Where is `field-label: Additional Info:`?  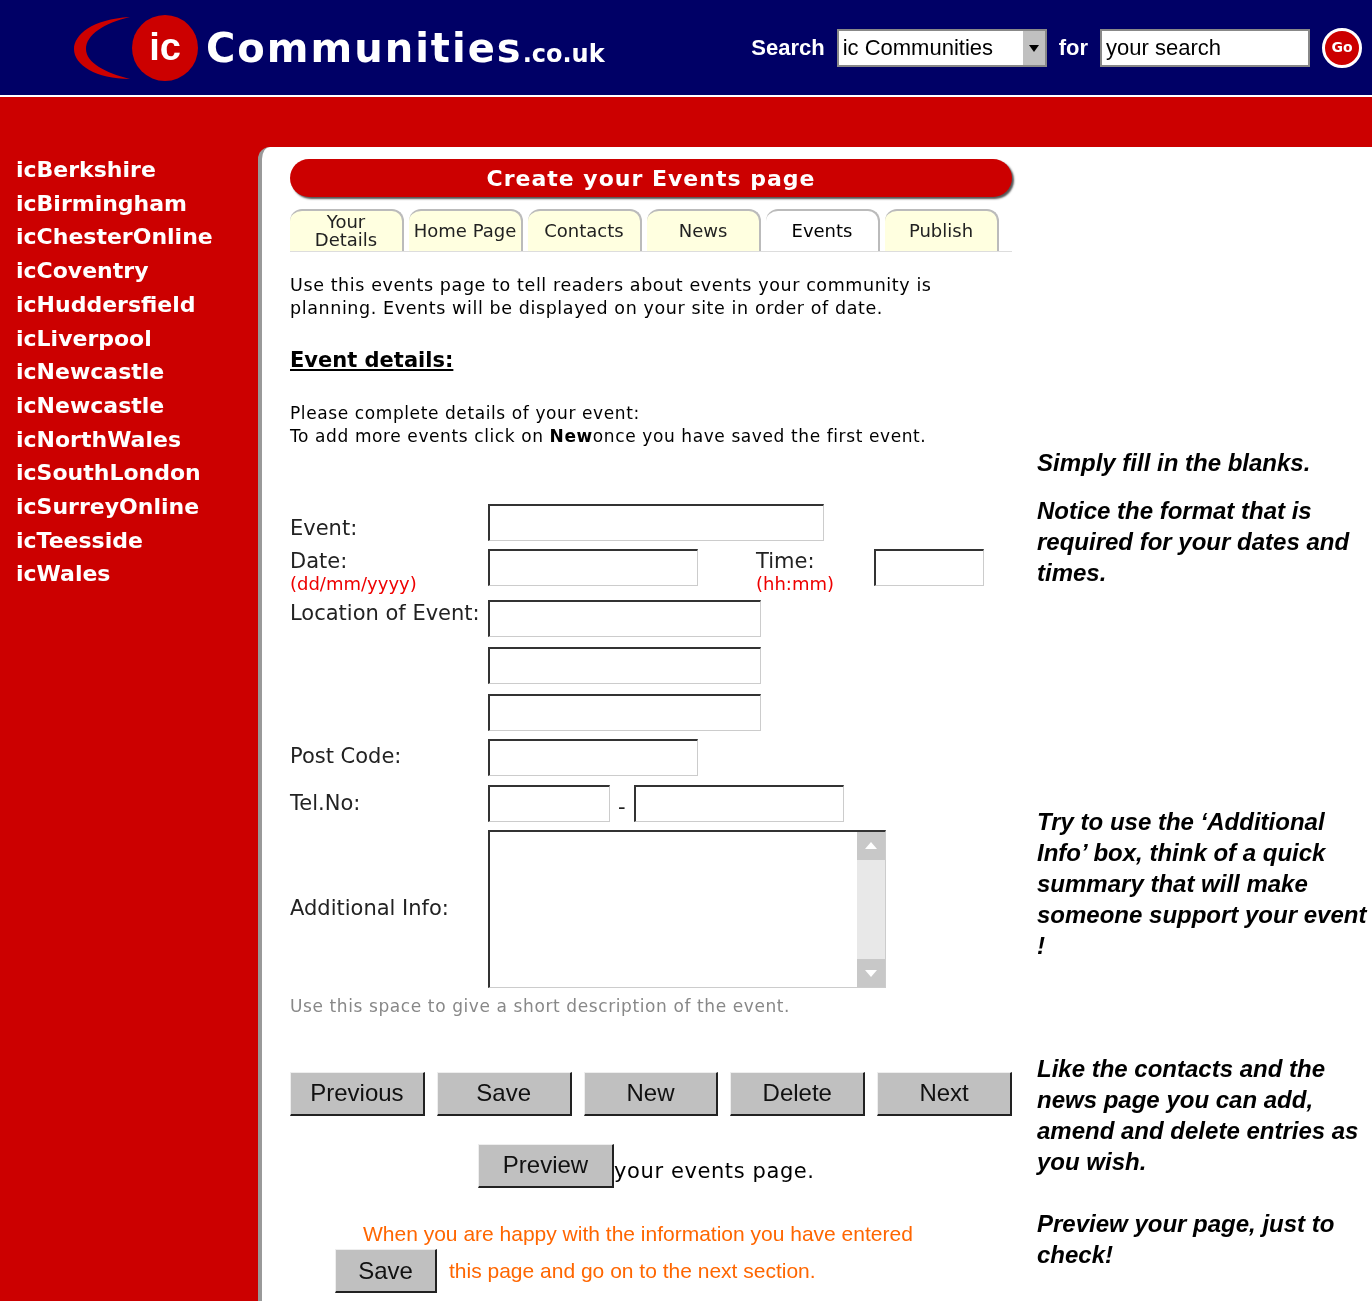 field-label: Additional Info: is located at coordinates (370, 909).